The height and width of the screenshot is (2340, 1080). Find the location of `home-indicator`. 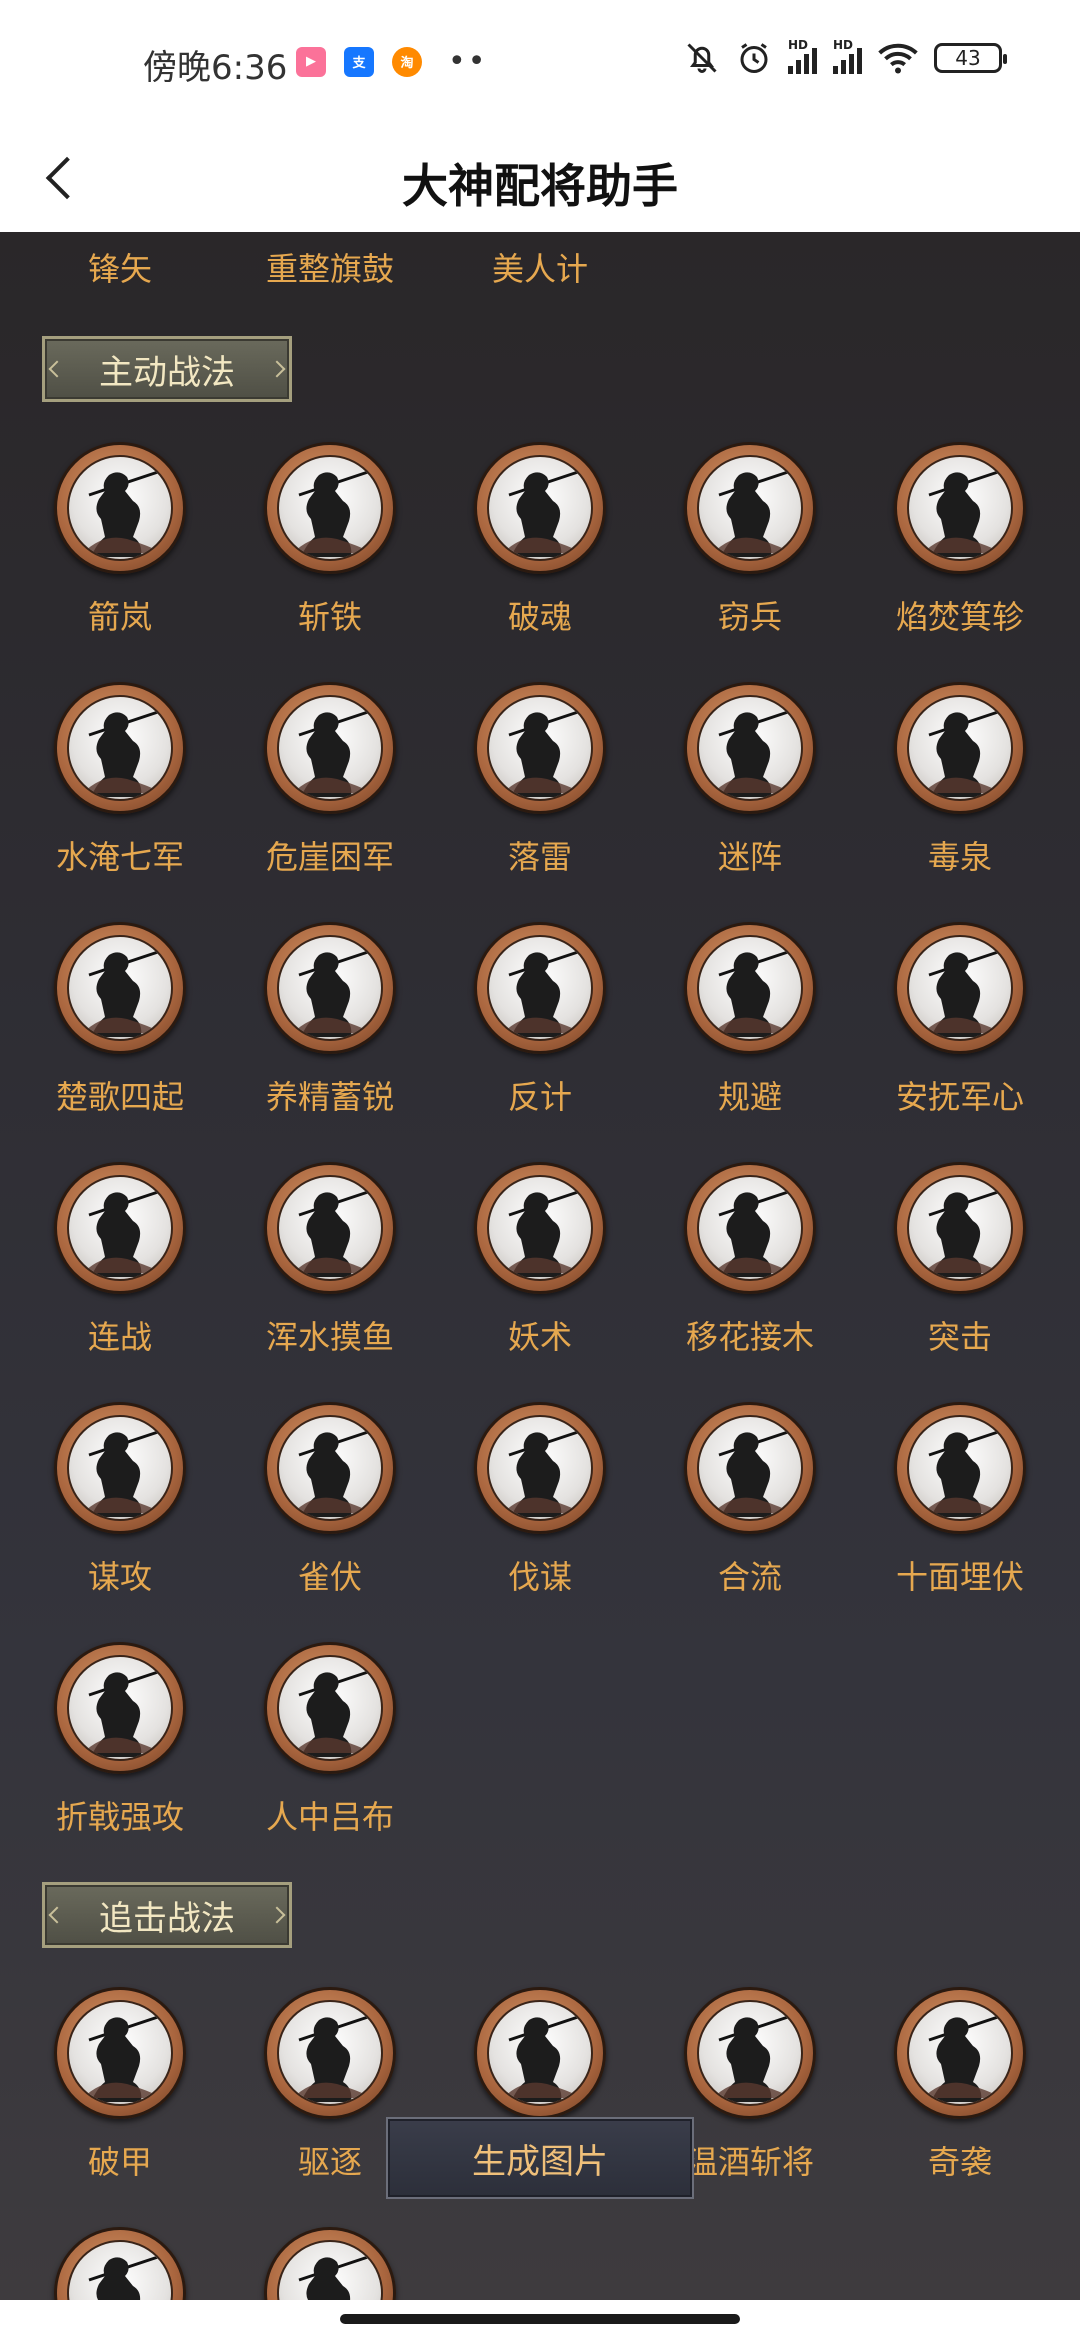

home-indicator is located at coordinates (540, 2319).